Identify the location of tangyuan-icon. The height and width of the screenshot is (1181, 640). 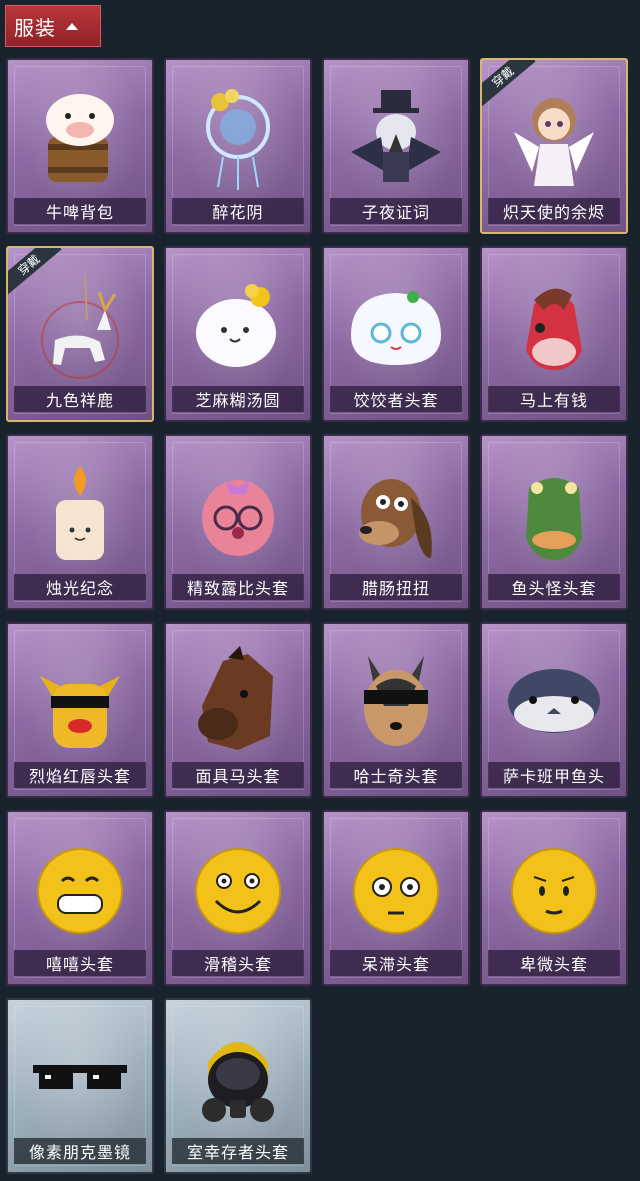
(238, 325).